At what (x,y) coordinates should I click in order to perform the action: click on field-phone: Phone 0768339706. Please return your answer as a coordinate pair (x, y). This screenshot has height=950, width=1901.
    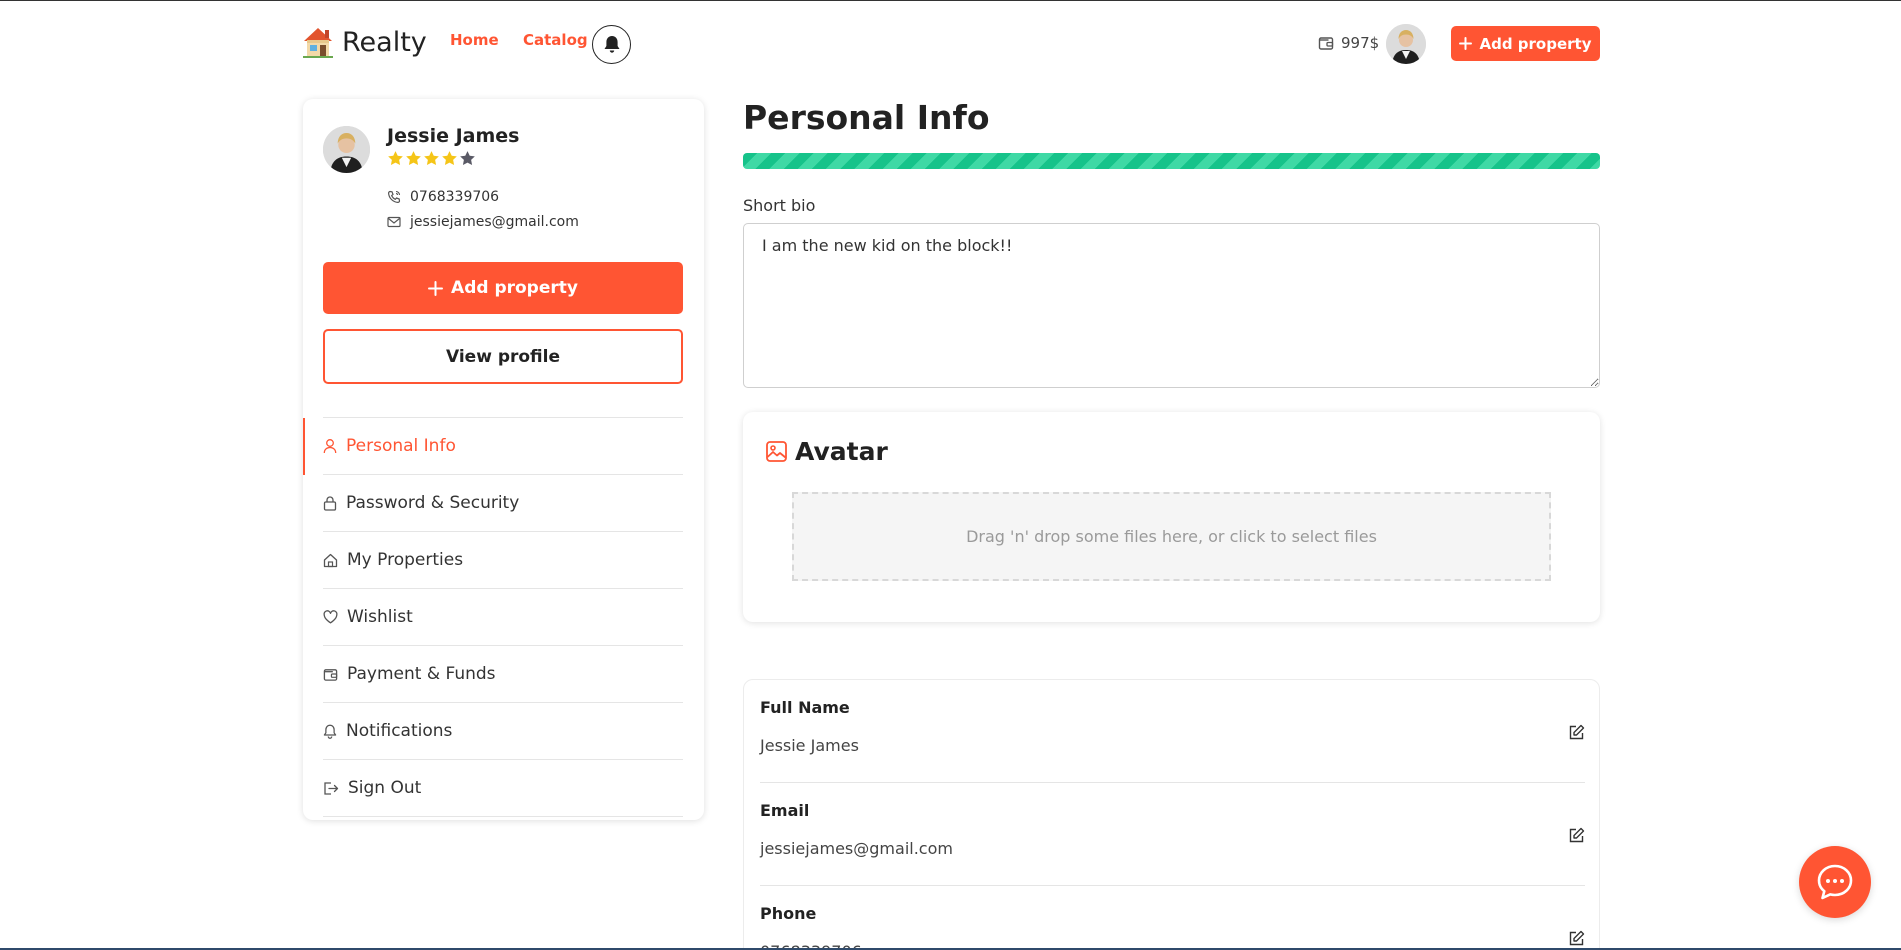
    Looking at the image, I should click on (1172, 918).